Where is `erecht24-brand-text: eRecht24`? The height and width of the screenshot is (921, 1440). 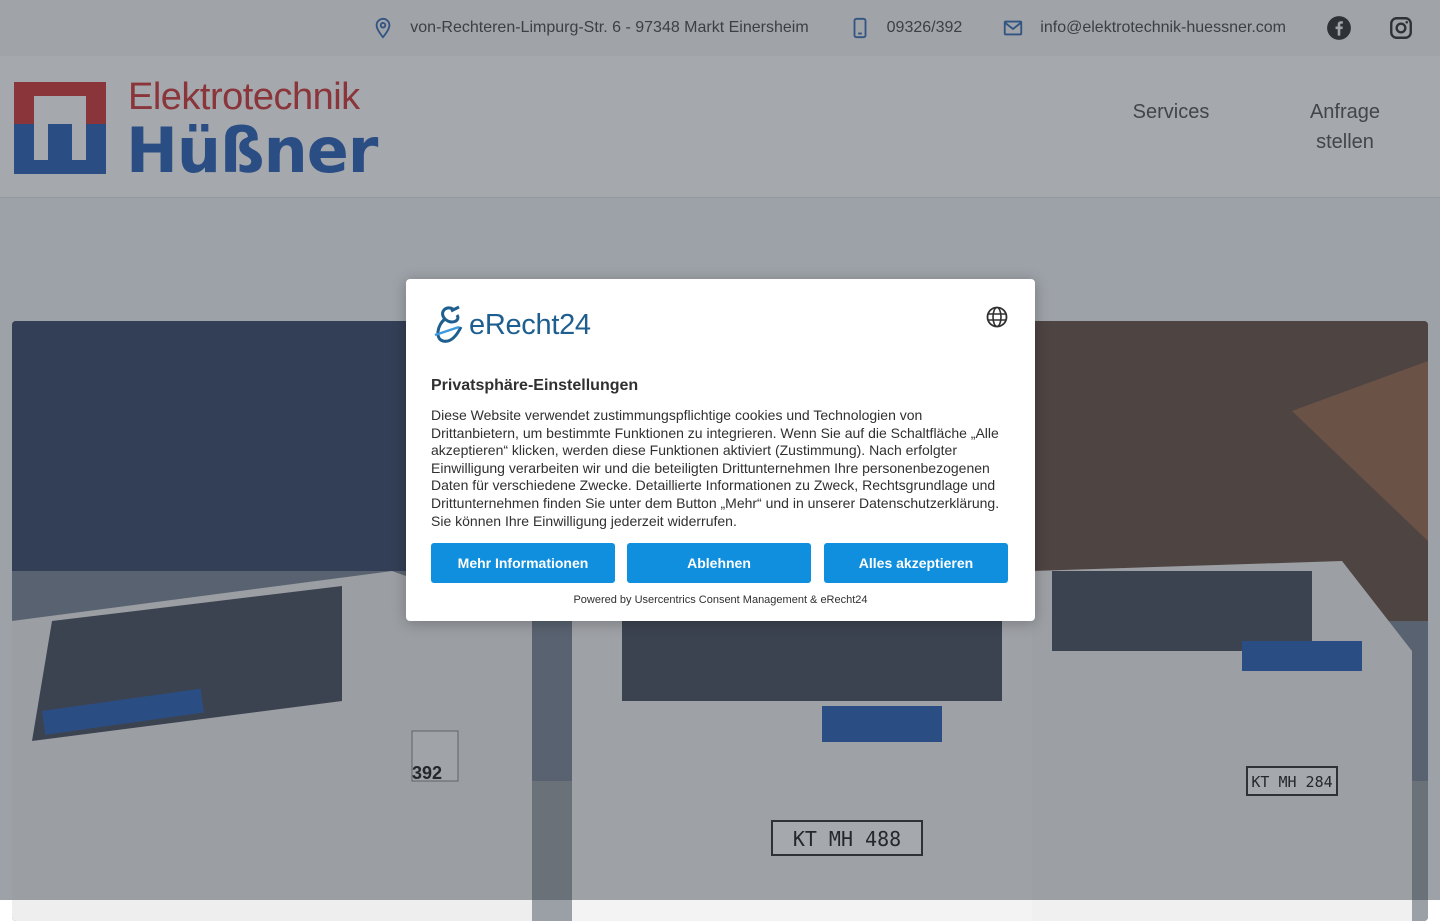
erecht24-brand-text: eRecht24 is located at coordinates (530, 324).